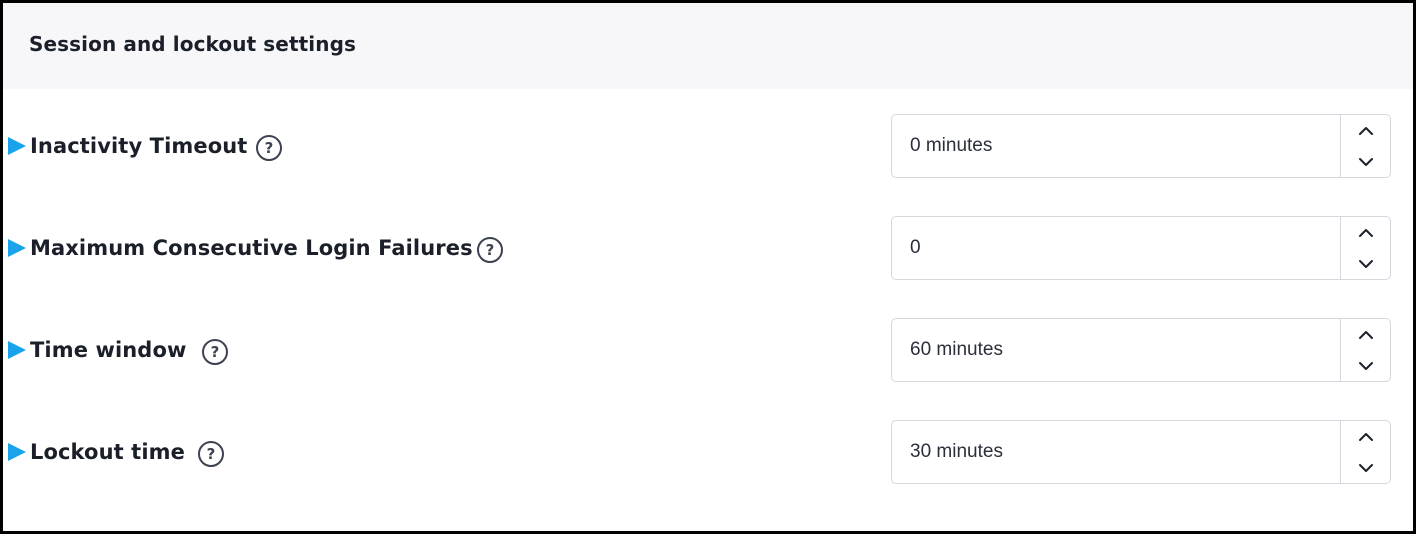 This screenshot has height=534, width=1416. Describe the element at coordinates (1116, 248) in the screenshot. I see `max-login-failures-input` at that location.